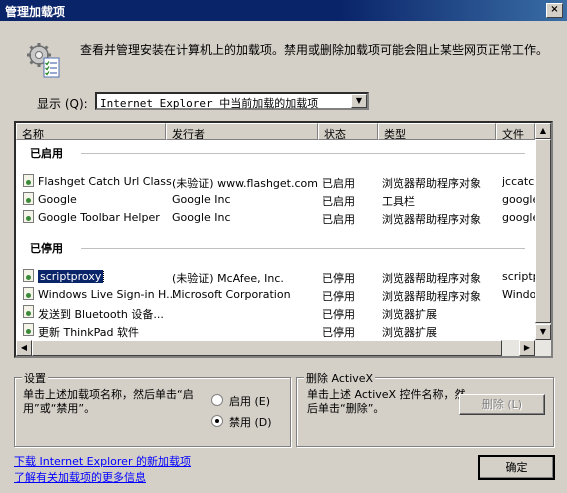 The height and width of the screenshot is (493, 567). I want to click on disable-radio, so click(217, 421).